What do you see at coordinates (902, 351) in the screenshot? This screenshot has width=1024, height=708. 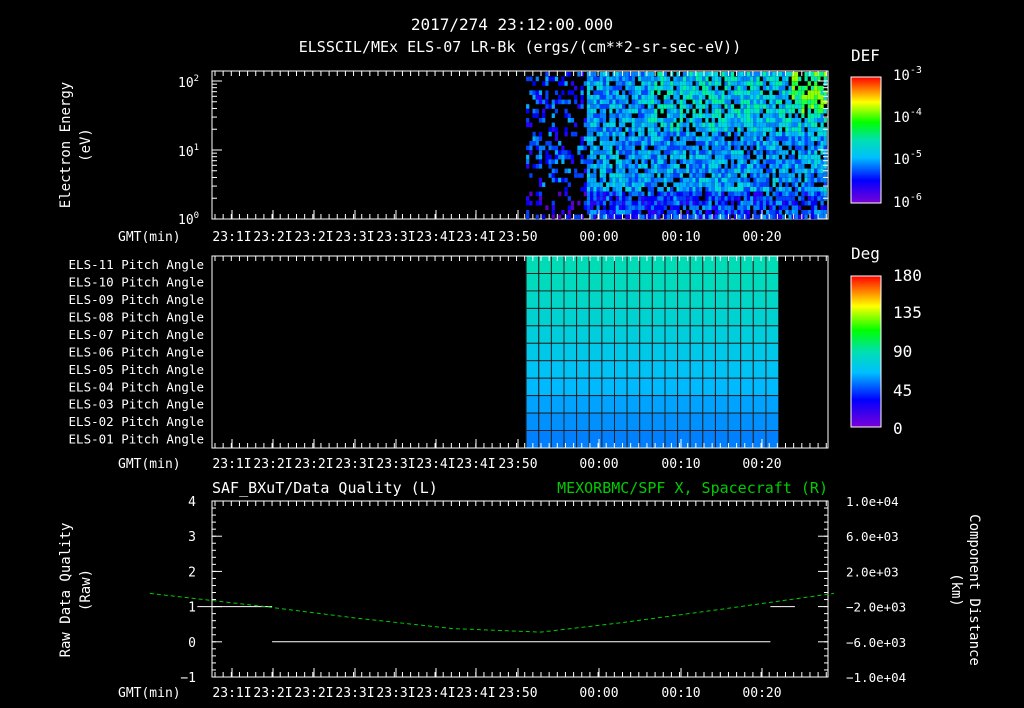 I see `colorbar-tick-label: 90` at bounding box center [902, 351].